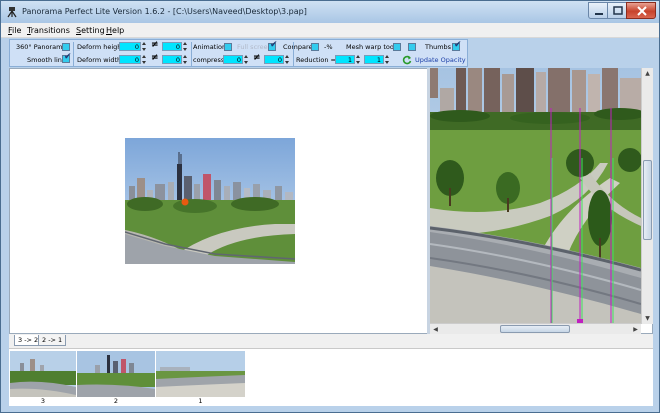 The height and width of the screenshot is (413, 660). Describe the element at coordinates (349, 60) in the screenshot. I see `reduction-value-1: 1` at that location.